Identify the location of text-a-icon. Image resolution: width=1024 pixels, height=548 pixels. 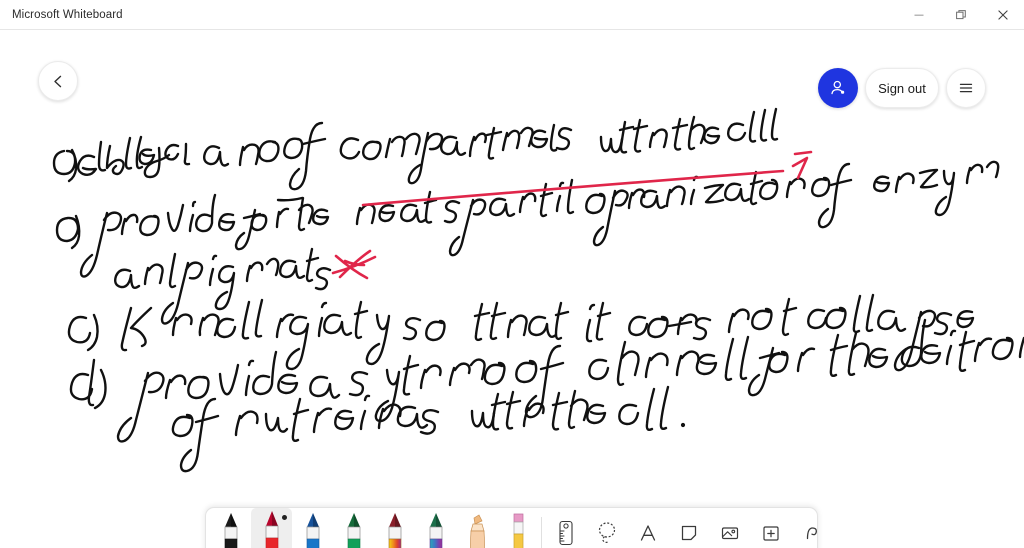
(647, 533).